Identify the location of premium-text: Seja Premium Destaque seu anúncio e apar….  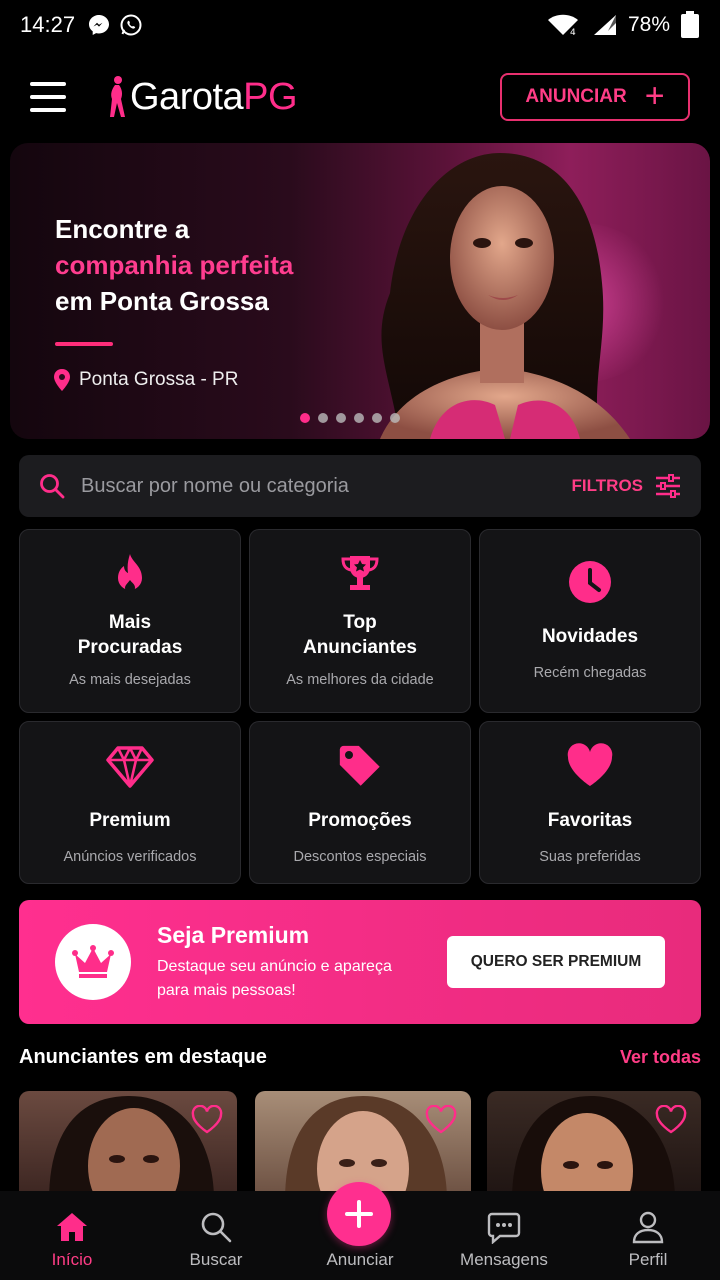
(282, 962).